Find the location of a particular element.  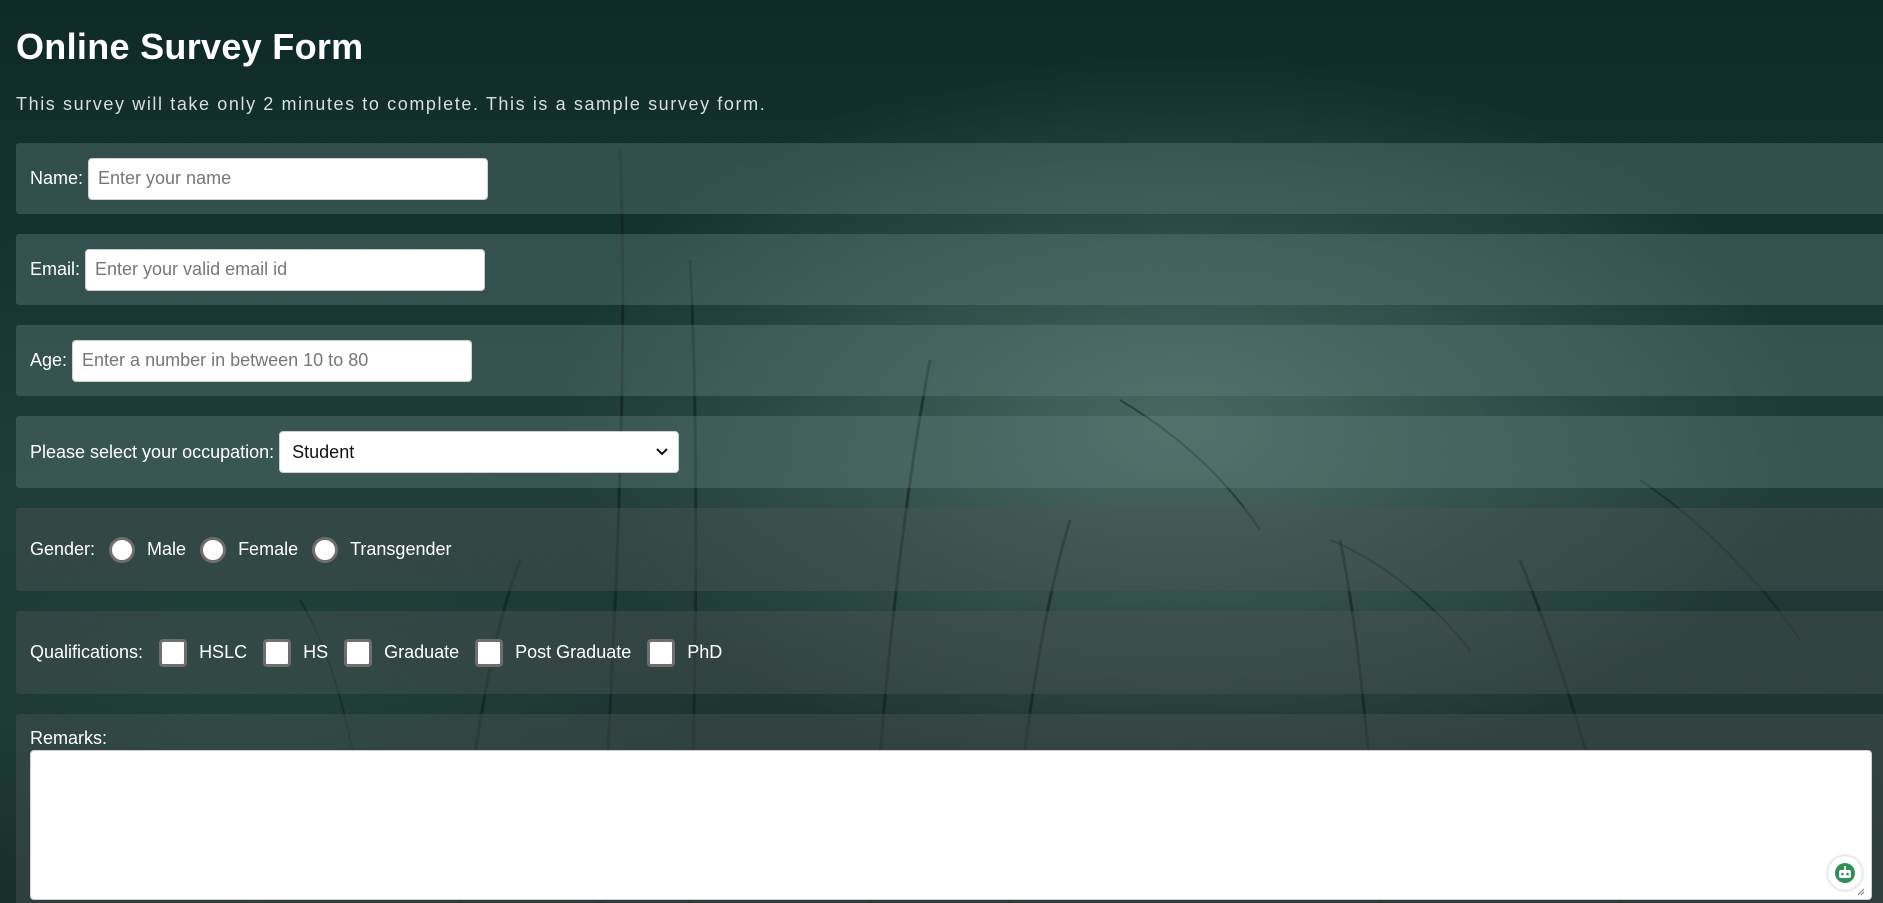

qualification-checkbox-phd is located at coordinates (661, 652).